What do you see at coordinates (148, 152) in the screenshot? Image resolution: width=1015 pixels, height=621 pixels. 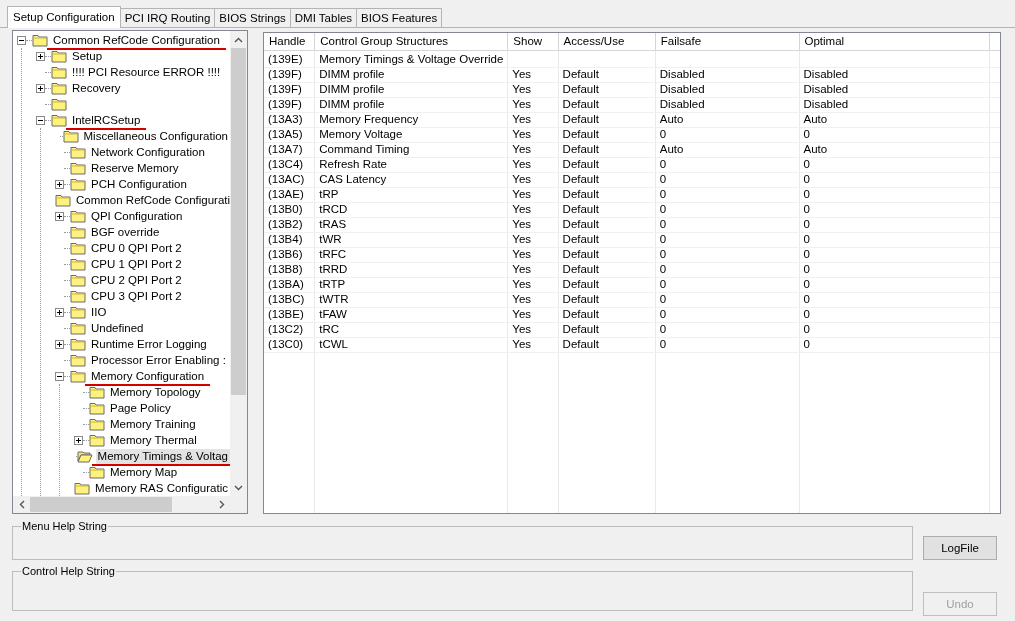 I see `tree-item: Network Configuration` at bounding box center [148, 152].